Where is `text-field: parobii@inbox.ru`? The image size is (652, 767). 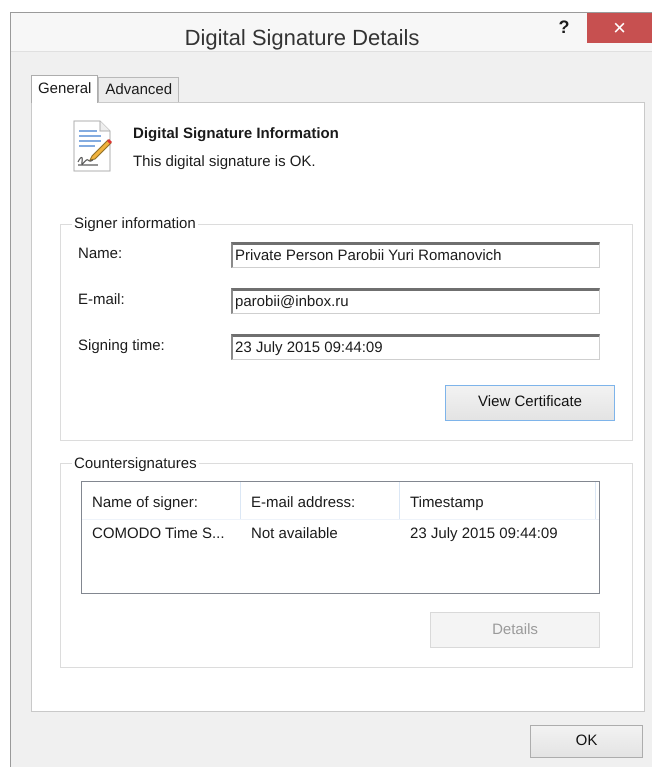
text-field: parobii@inbox.ru is located at coordinates (415, 301).